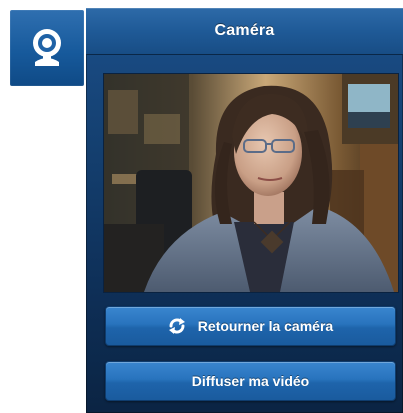  I want to click on broadcast-video-label: Diffuser ma vidéo, so click(250, 381).